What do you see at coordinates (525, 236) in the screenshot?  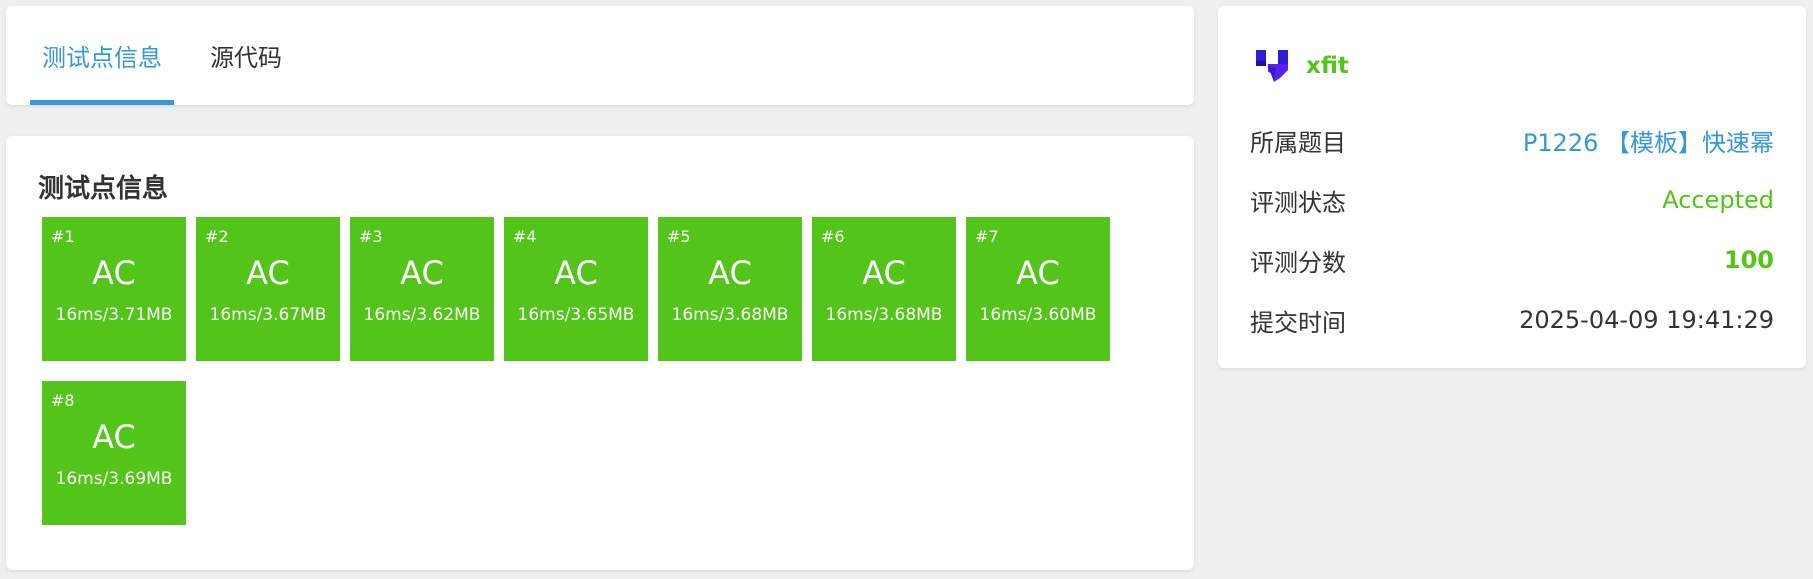 I see `test-case-index: #4` at bounding box center [525, 236].